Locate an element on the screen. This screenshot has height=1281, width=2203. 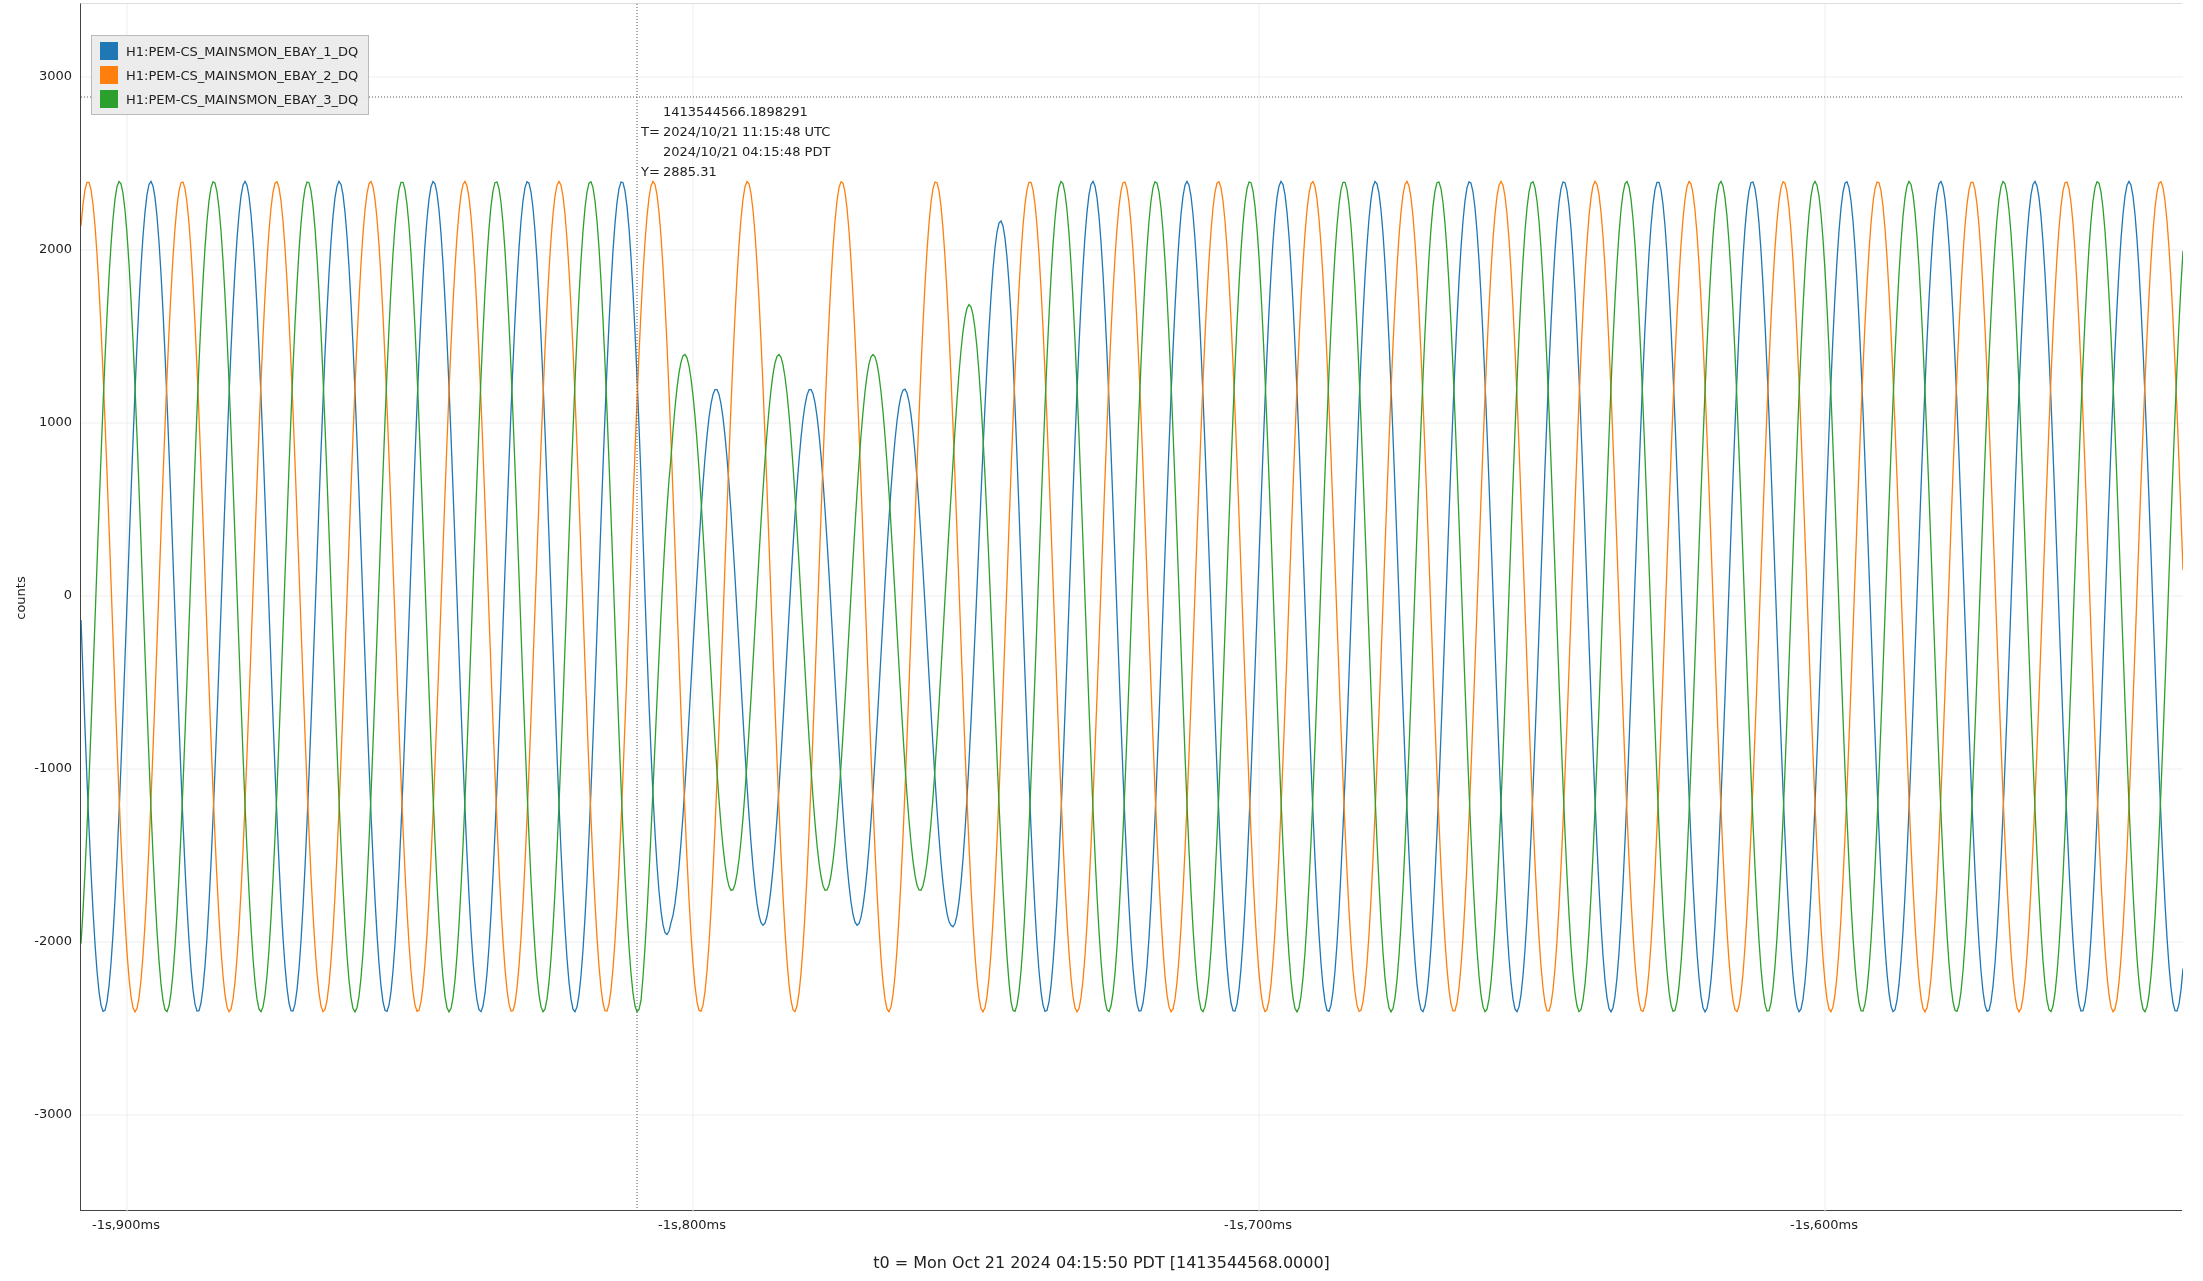
legend-label: H1:PEM-CS_MAINSMON_EBAY_2_DQ is located at coordinates (242, 75).